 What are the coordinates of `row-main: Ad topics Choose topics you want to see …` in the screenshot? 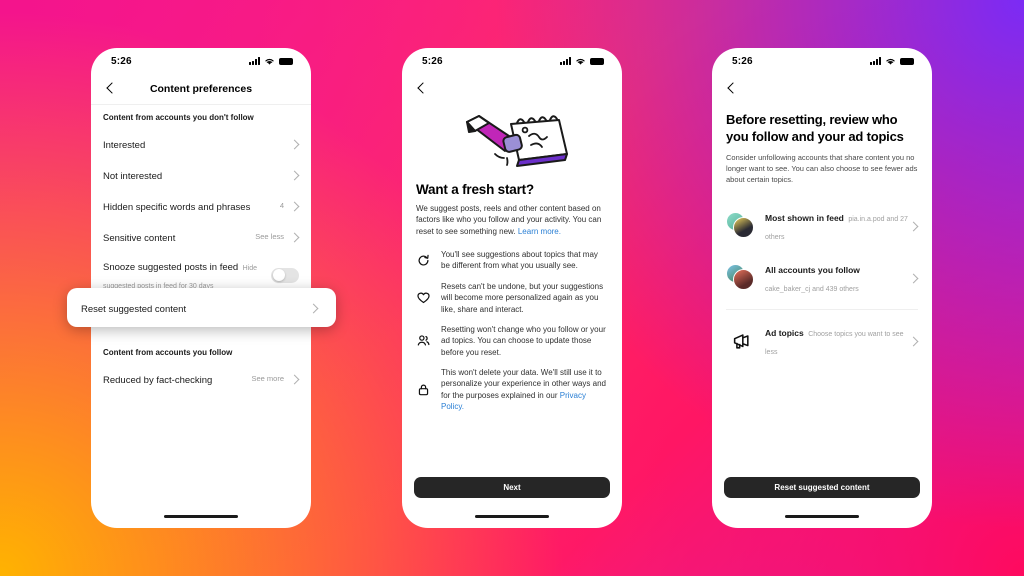 It's located at (837, 341).